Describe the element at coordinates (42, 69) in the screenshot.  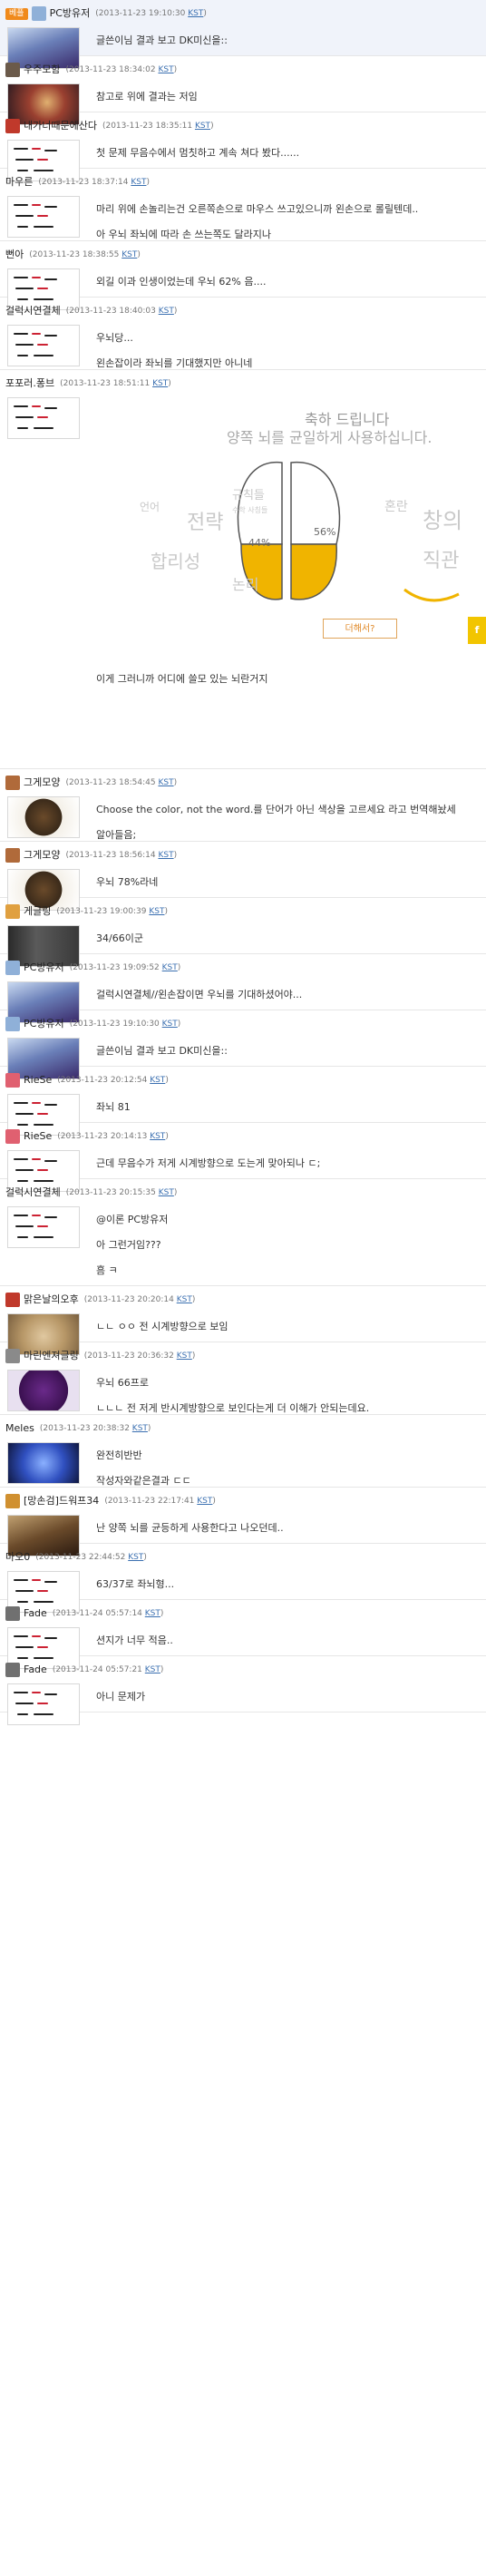
I see `comment-author: 우주모함` at that location.